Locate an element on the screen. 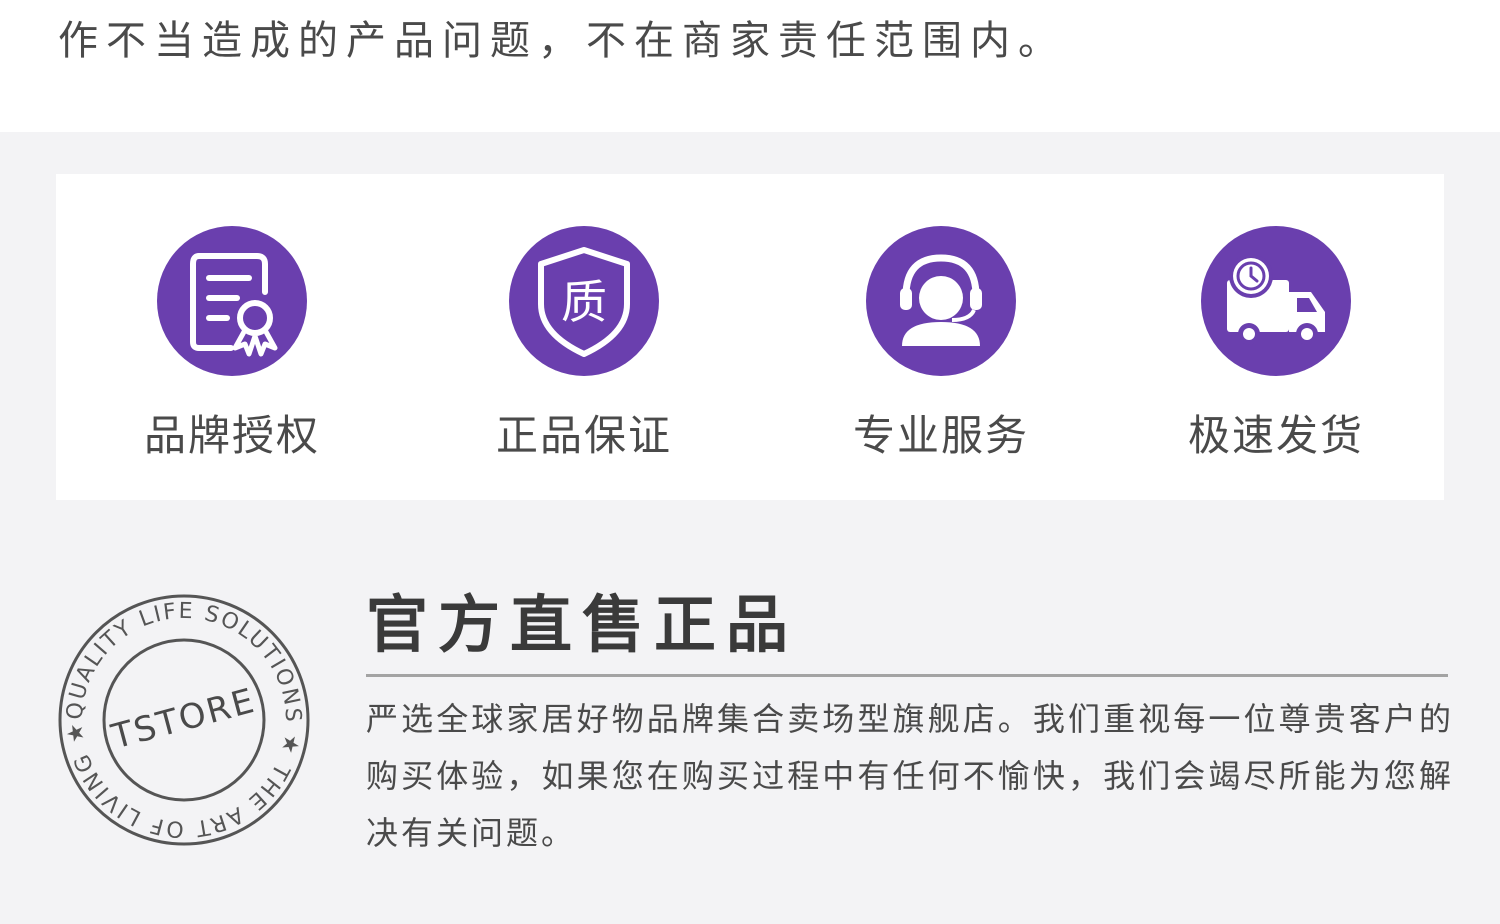  notice-strip: 作不当造成的产品问题，不在商家责任范围内。 is located at coordinates (750, 66).